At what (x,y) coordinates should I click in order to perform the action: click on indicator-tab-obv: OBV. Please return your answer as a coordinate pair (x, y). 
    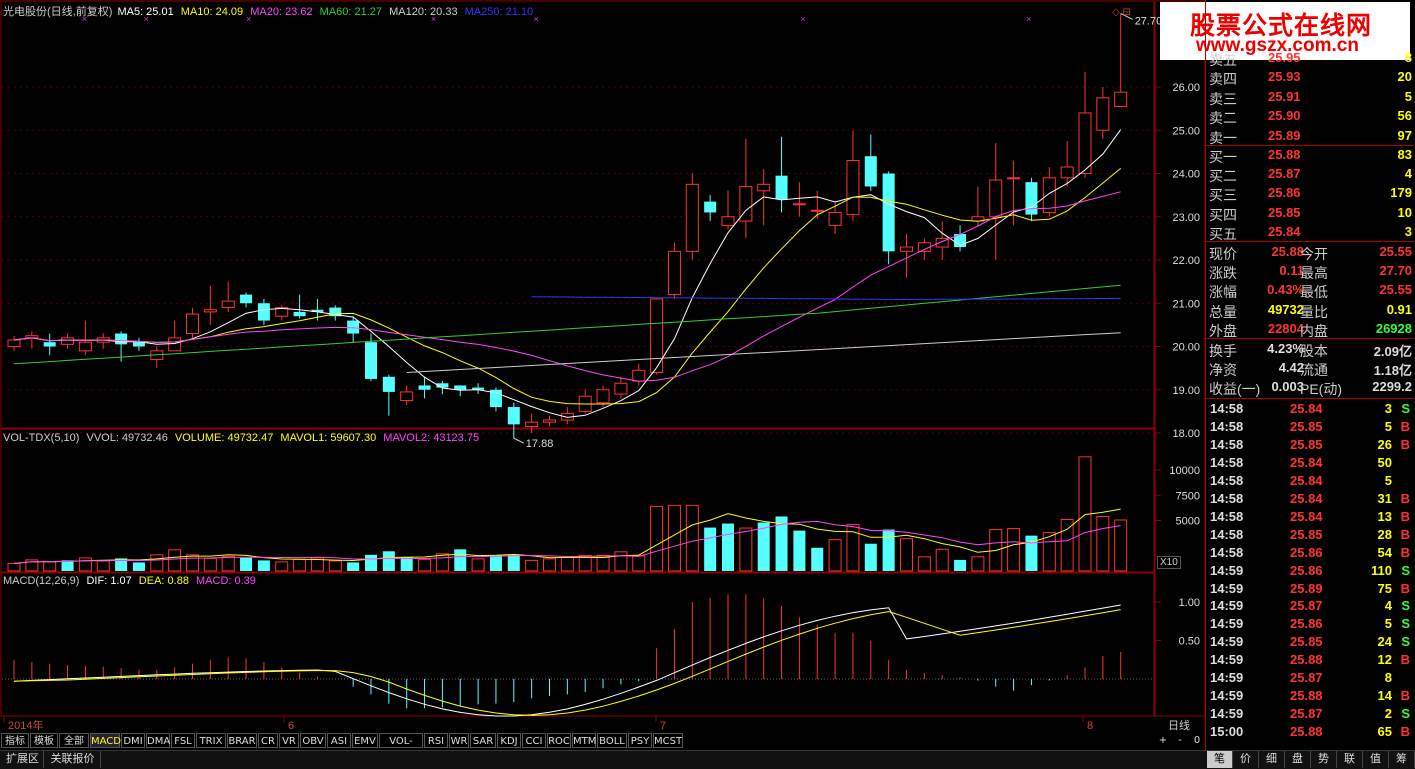
    Looking at the image, I should click on (313, 740).